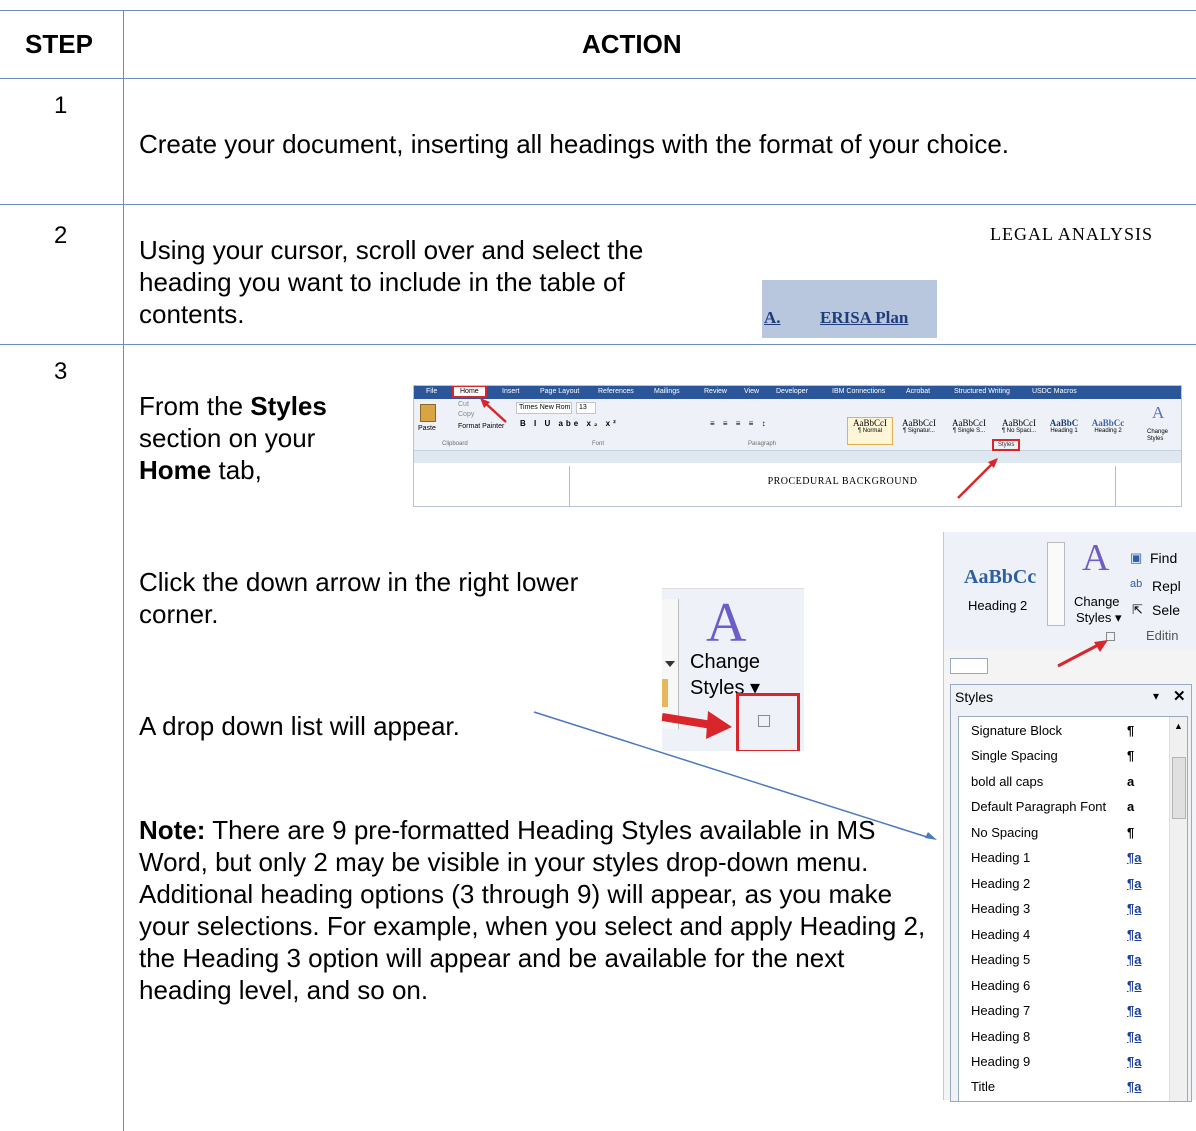 The image size is (1196, 1131). What do you see at coordinates (1000, 908) in the screenshot?
I see `style-item: Heading 3` at bounding box center [1000, 908].